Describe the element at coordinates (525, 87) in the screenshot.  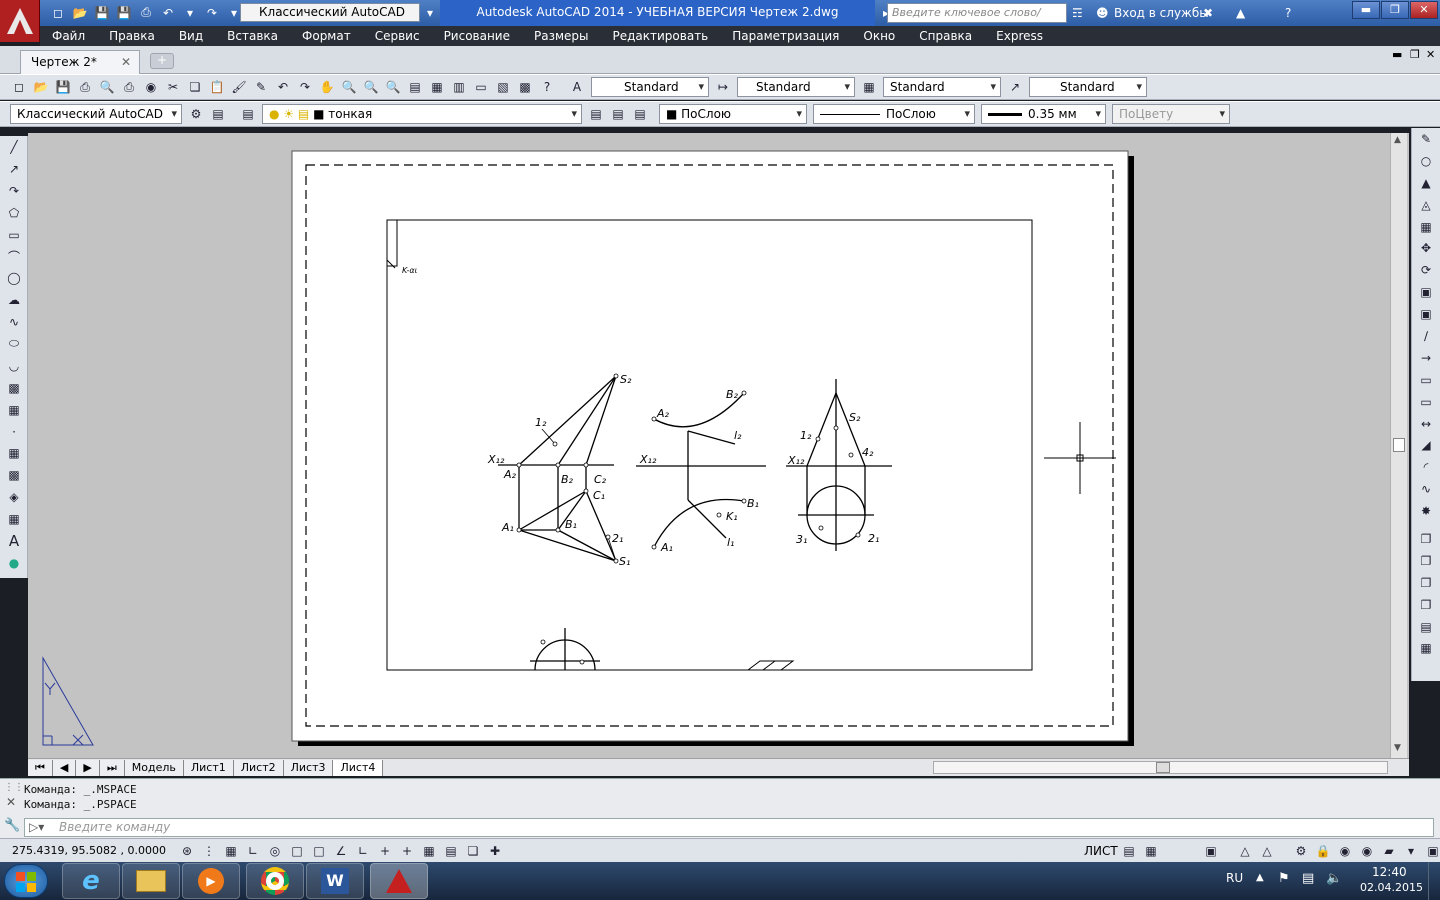
I see `calculator-icon: ▩` at that location.